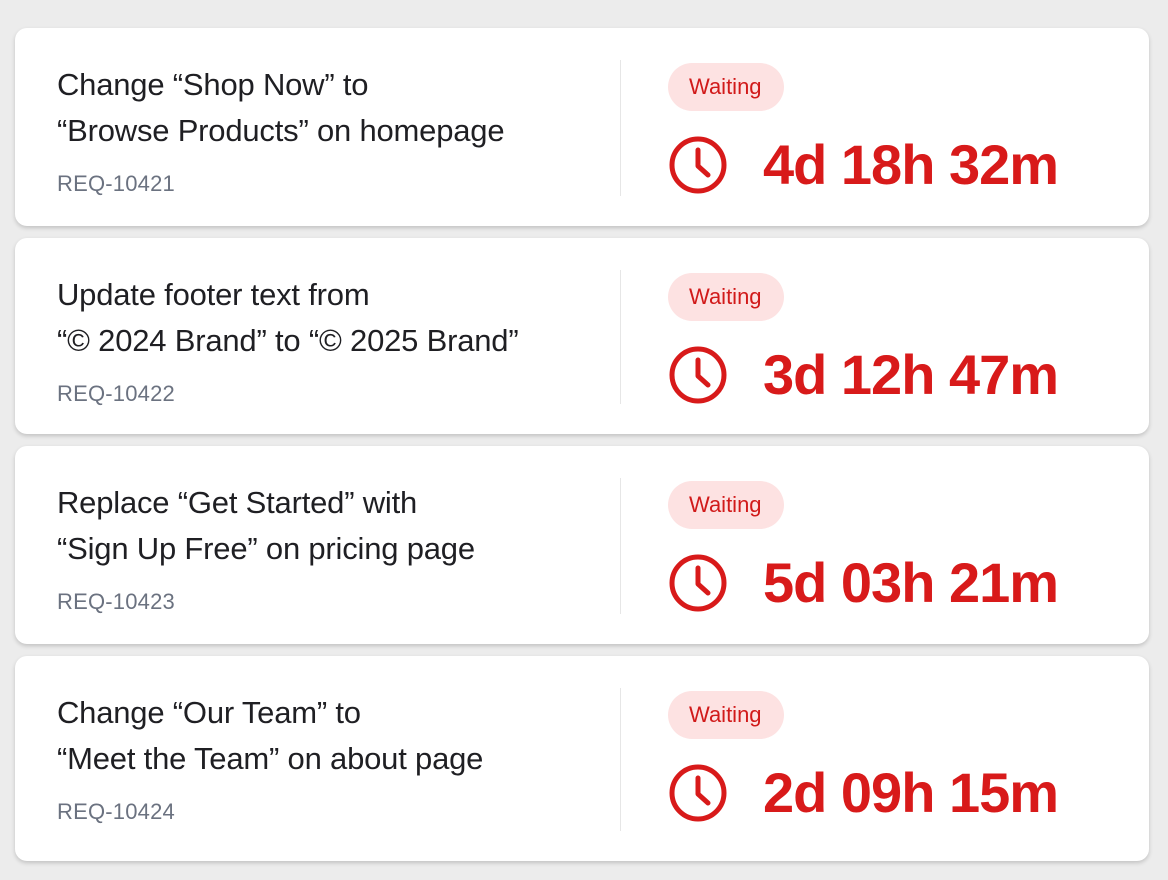 The width and height of the screenshot is (1168, 880). What do you see at coordinates (266, 548) in the screenshot?
I see `request-title-line-2: “Sign Up Free” on pricing page` at bounding box center [266, 548].